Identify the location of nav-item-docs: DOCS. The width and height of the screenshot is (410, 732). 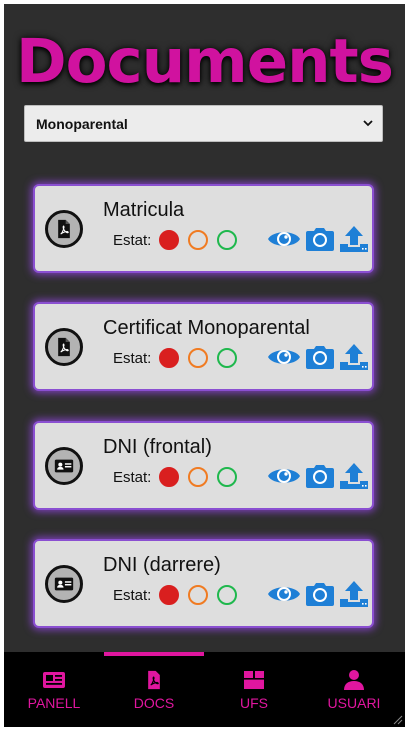
(154, 689).